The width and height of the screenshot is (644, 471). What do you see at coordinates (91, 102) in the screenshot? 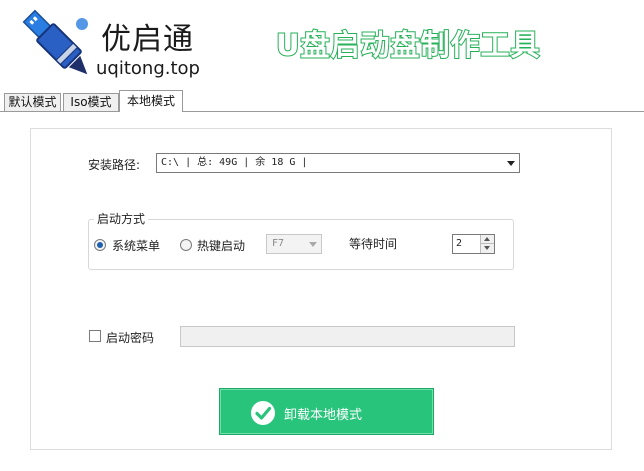
I see `tab-iso-mode: Iso模式` at bounding box center [91, 102].